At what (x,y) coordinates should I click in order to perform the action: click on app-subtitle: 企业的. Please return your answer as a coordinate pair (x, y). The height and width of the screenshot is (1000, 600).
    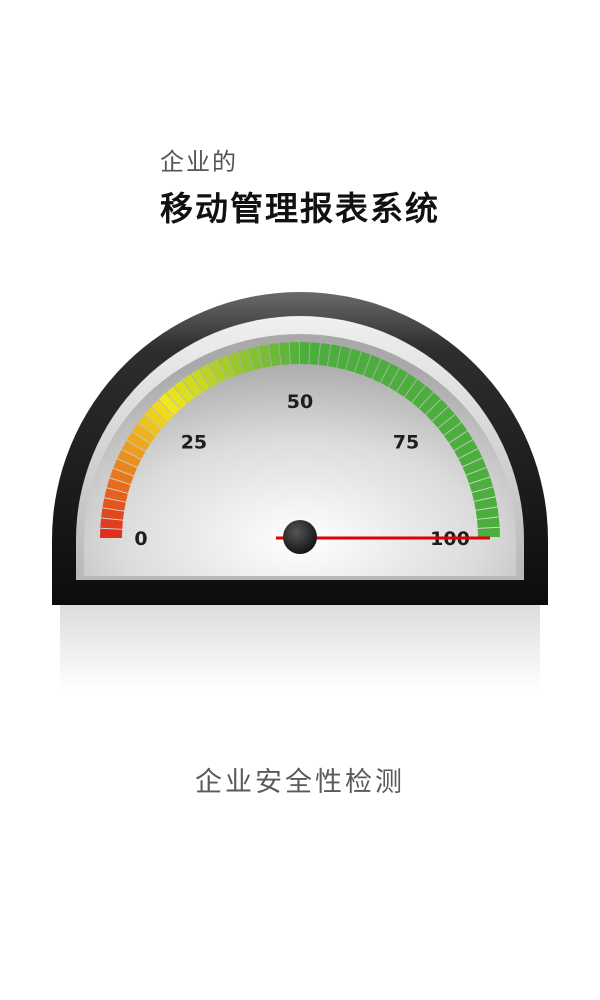
    Looking at the image, I should click on (199, 162).